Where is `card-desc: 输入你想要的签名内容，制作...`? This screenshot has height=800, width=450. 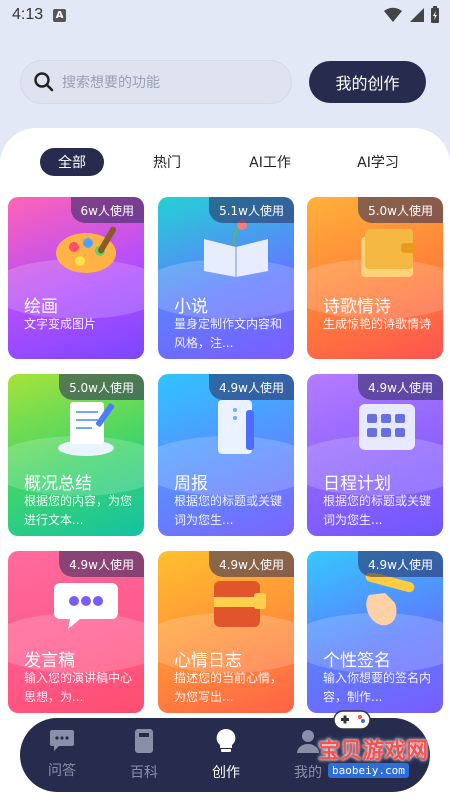 card-desc: 输入你想要的签名内容，制作... is located at coordinates (377, 687).